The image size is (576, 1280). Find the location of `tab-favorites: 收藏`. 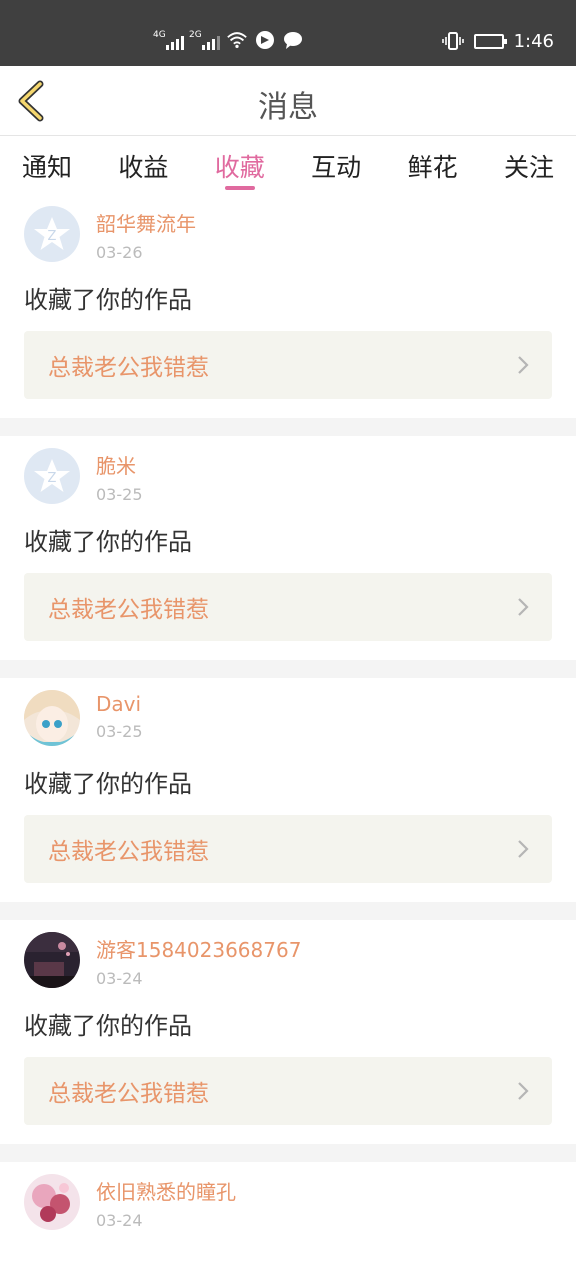

tab-favorites: 收藏 is located at coordinates (240, 163).